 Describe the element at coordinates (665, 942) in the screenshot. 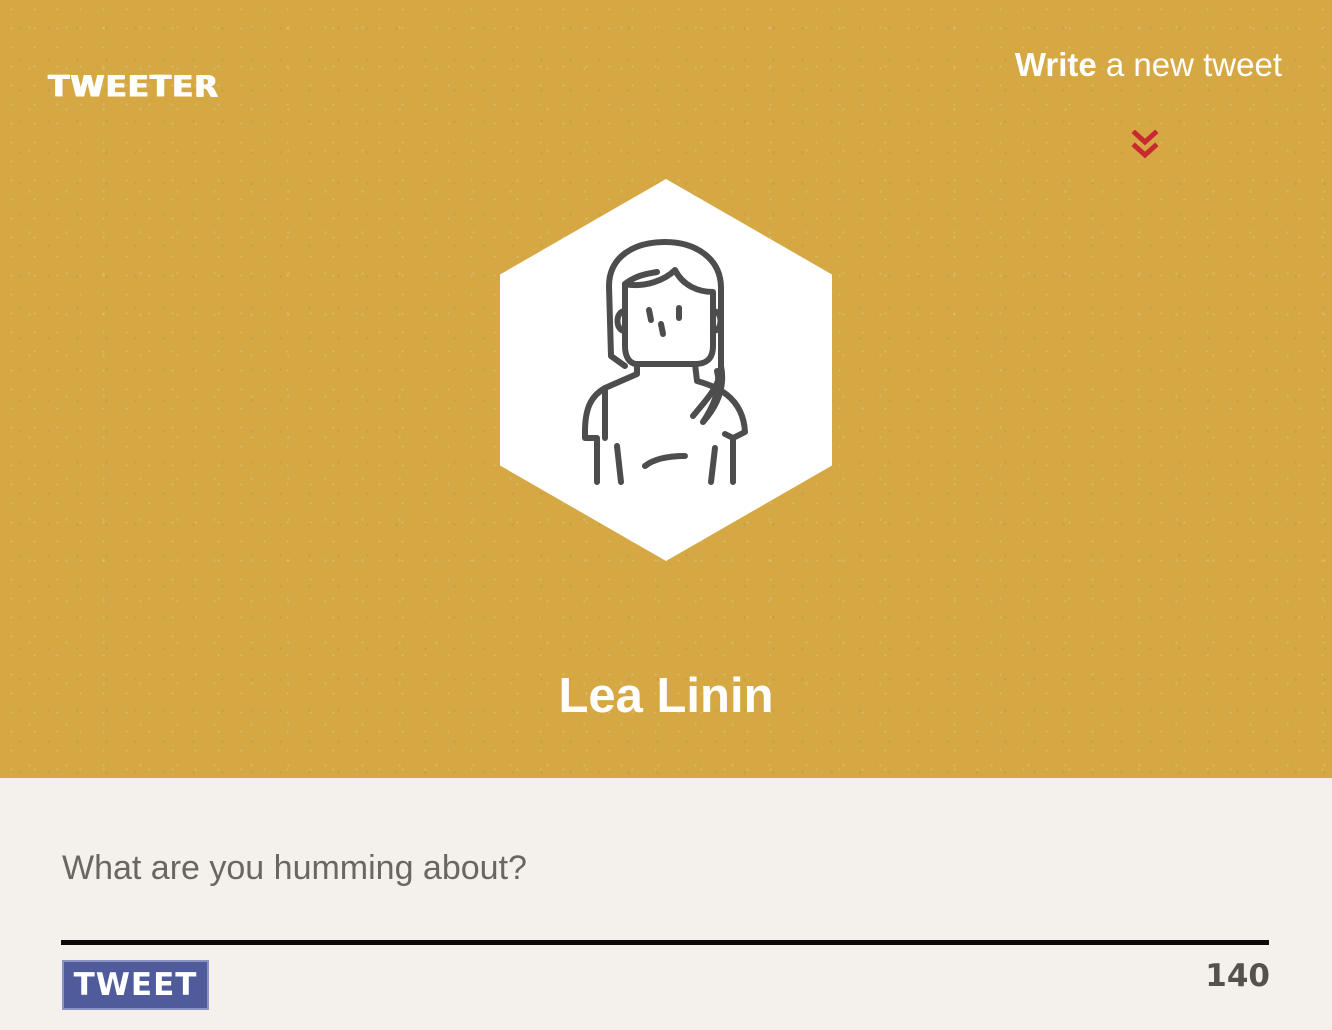

I see `composer-divider` at that location.